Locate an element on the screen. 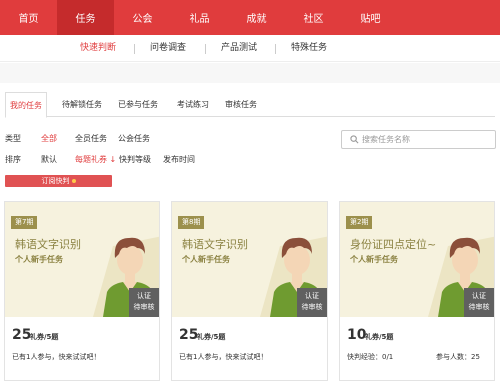 The image size is (500, 381). sort-coupon-per-question: 每题礼券 ↓ is located at coordinates (95, 159).